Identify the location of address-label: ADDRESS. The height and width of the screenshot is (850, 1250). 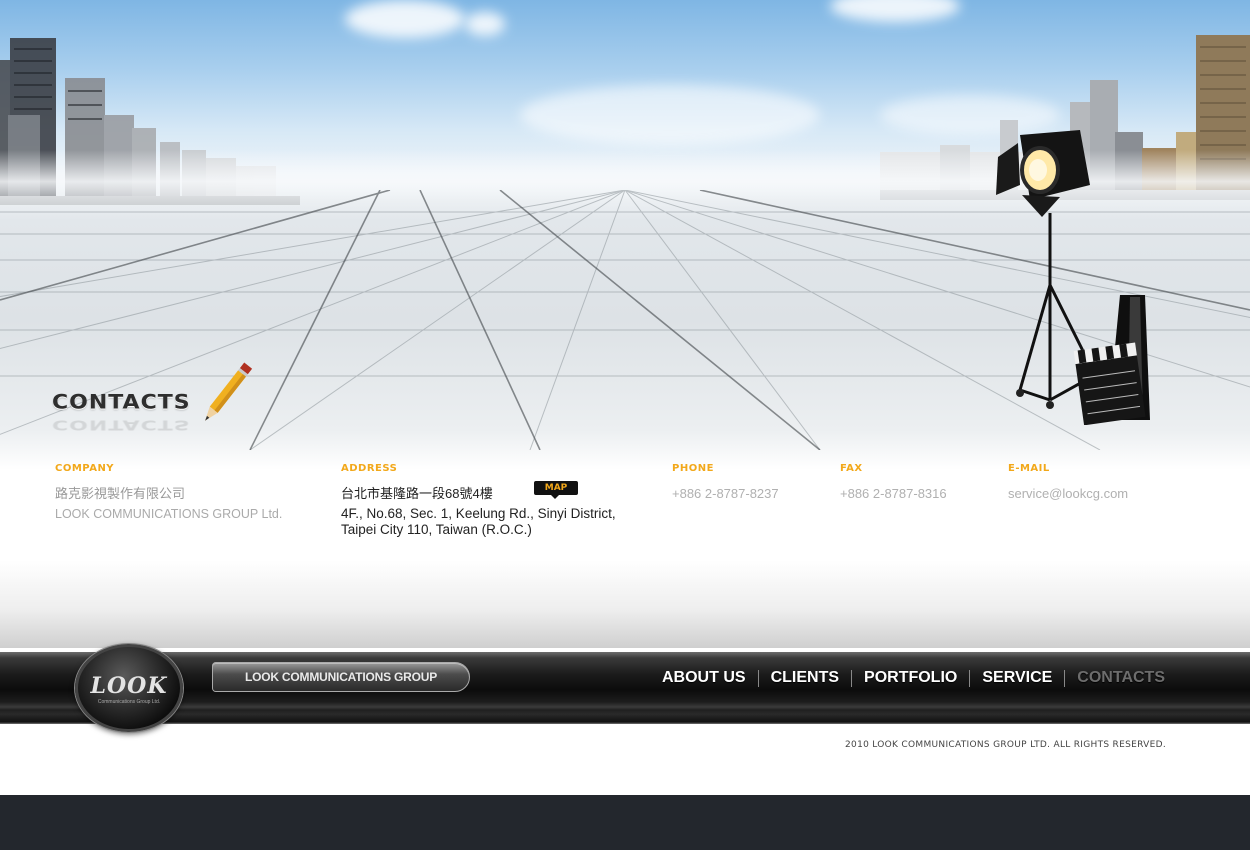
(369, 468).